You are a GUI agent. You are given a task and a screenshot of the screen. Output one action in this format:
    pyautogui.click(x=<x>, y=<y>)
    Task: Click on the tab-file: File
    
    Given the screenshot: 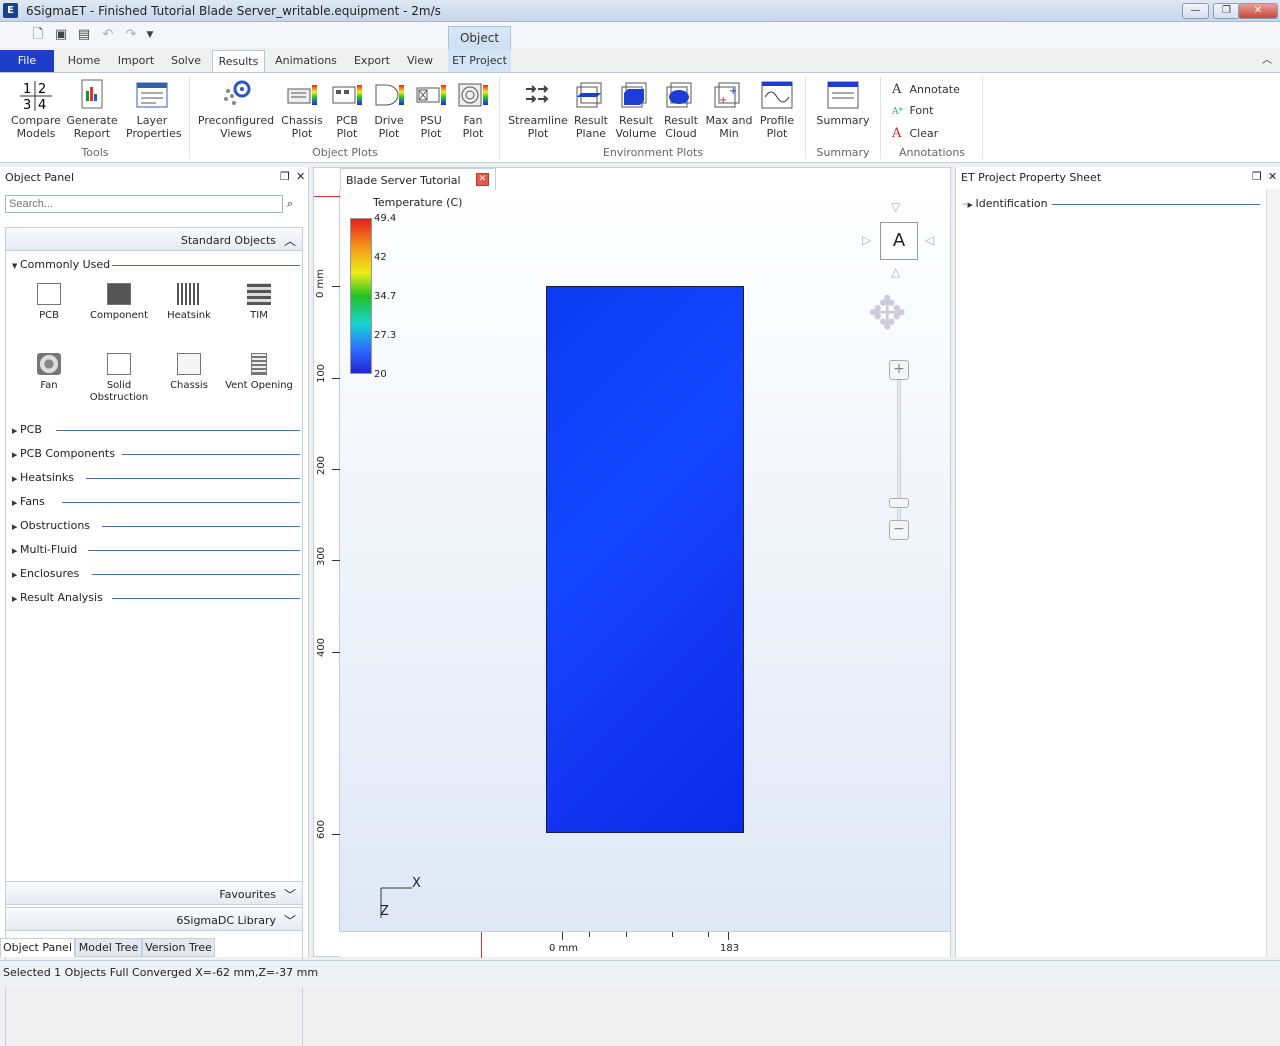 What is the action you would take?
    pyautogui.click(x=27, y=61)
    